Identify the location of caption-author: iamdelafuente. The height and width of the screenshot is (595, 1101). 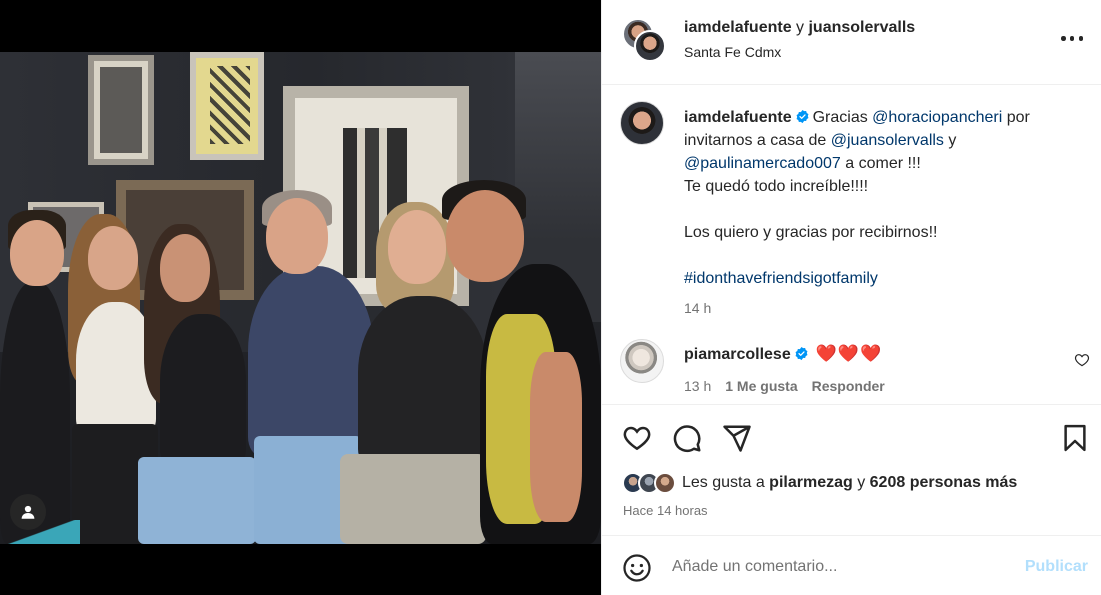
(738, 117).